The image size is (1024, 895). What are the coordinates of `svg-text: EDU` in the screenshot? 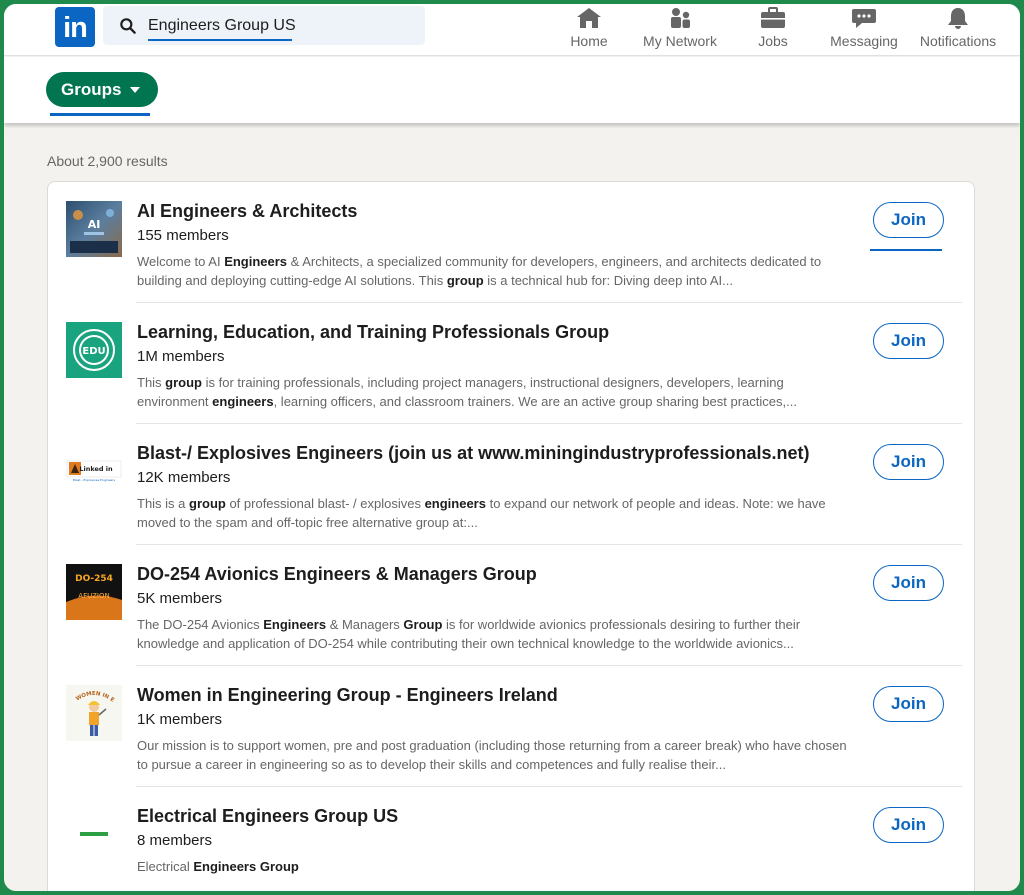 It's located at (93, 351).